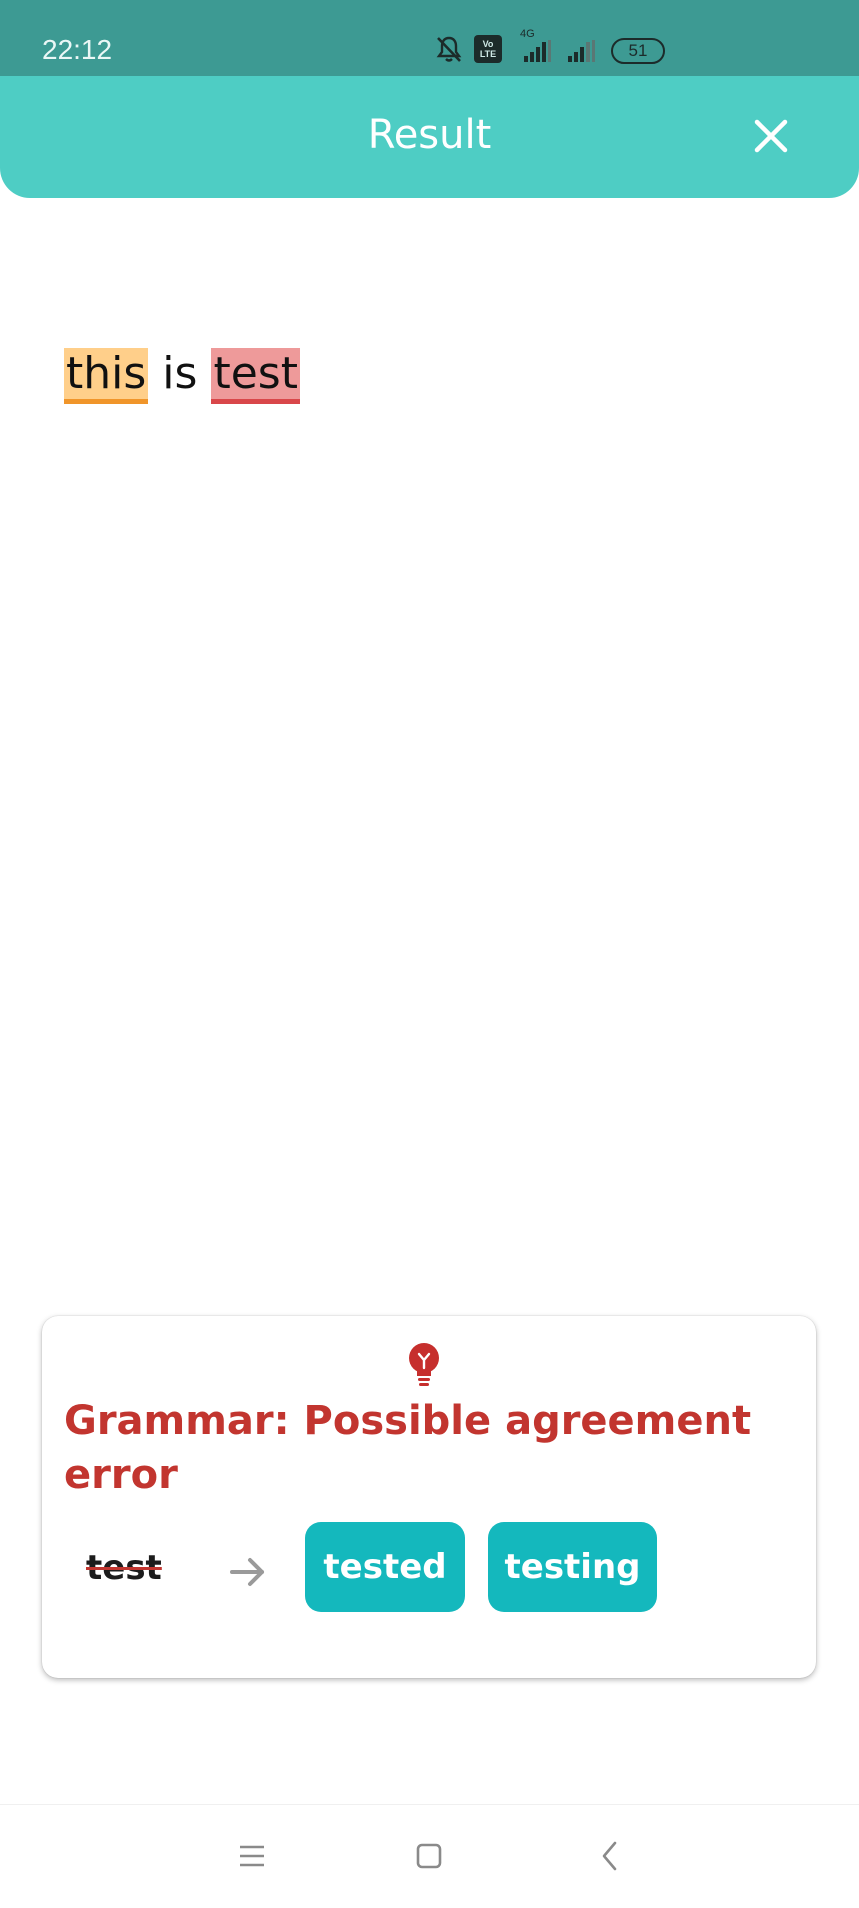  I want to click on nav-back-button, so click(610, 1857).